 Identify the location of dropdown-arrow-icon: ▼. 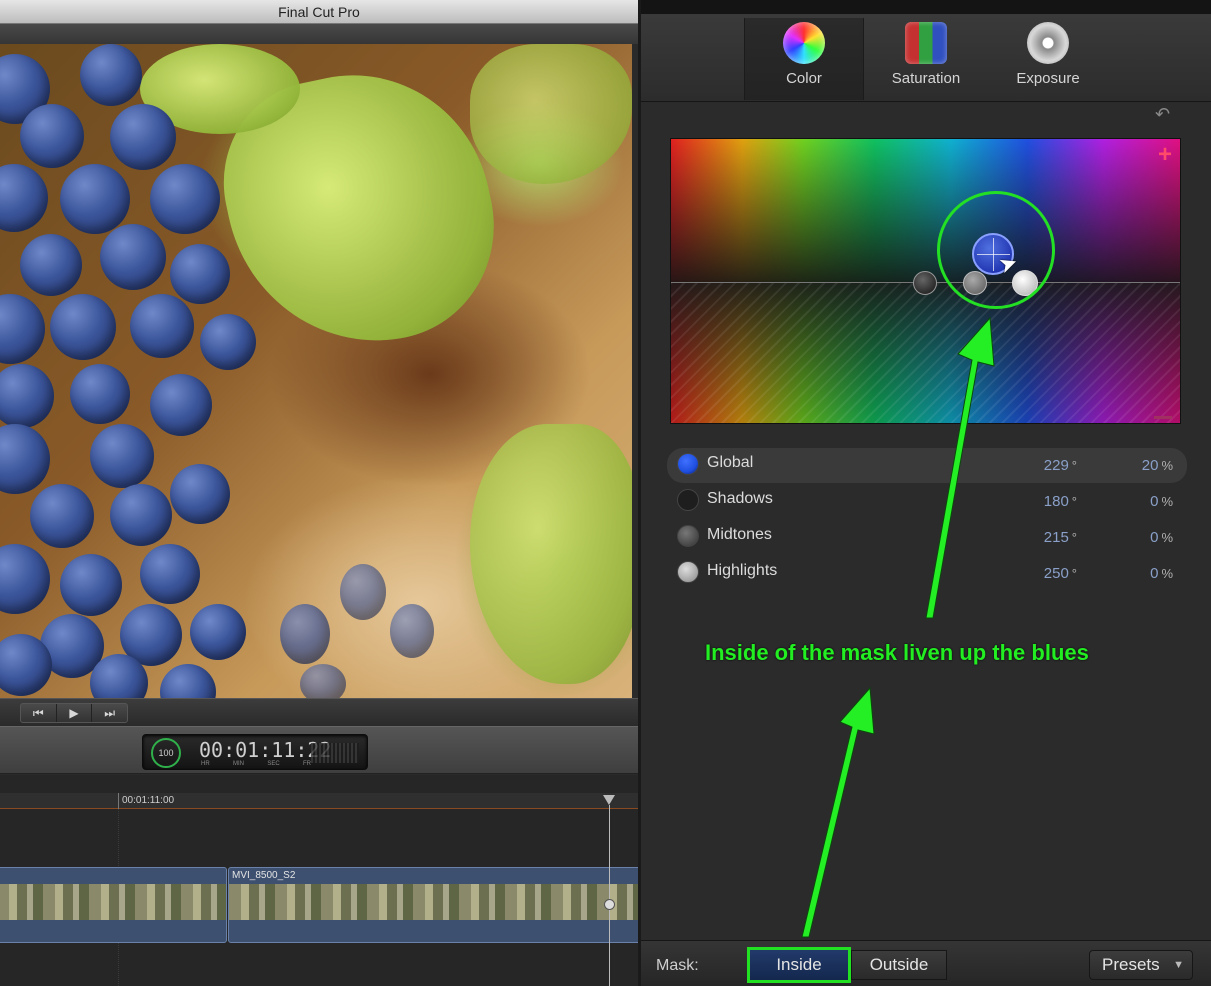
(1178, 965).